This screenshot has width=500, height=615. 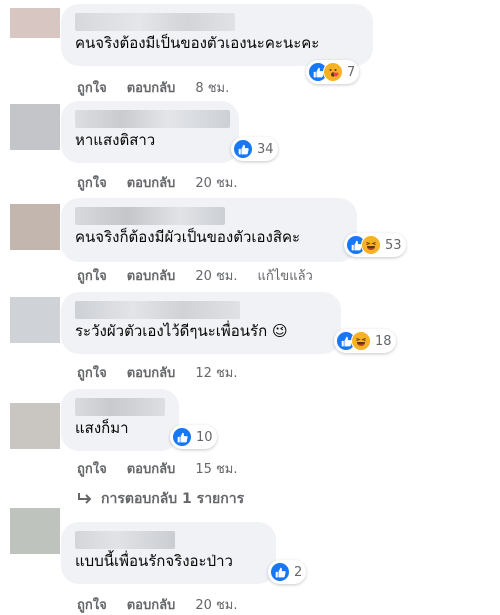 I want to click on reaction-count: 10, so click(x=204, y=437).